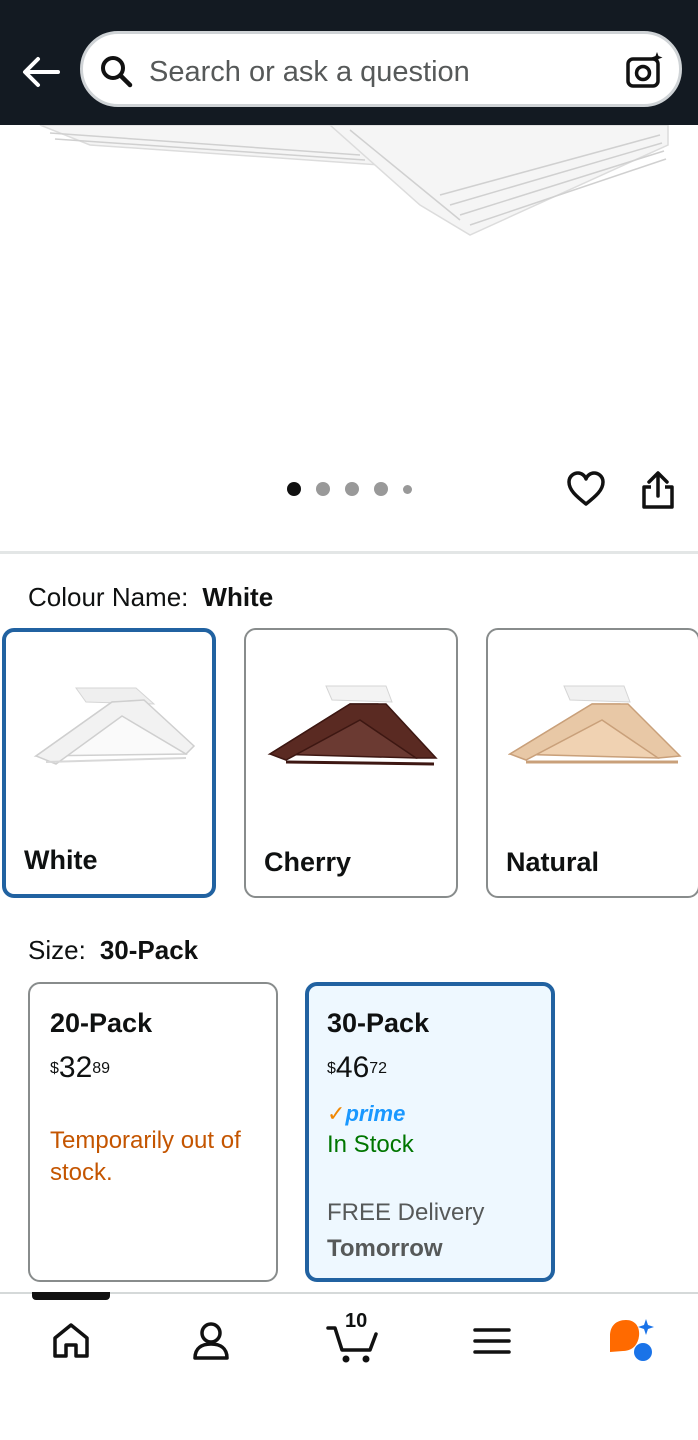  What do you see at coordinates (439, 1114) in the screenshot?
I see `prime-badge: ✓prime` at bounding box center [439, 1114].